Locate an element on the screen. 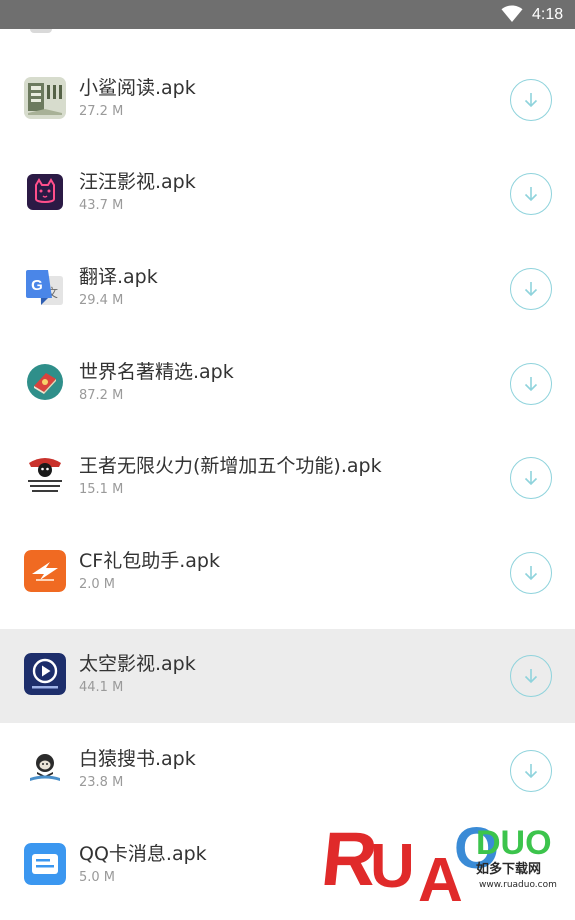 The width and height of the screenshot is (575, 920). file-name: QQ卡消息.apk is located at coordinates (143, 854).